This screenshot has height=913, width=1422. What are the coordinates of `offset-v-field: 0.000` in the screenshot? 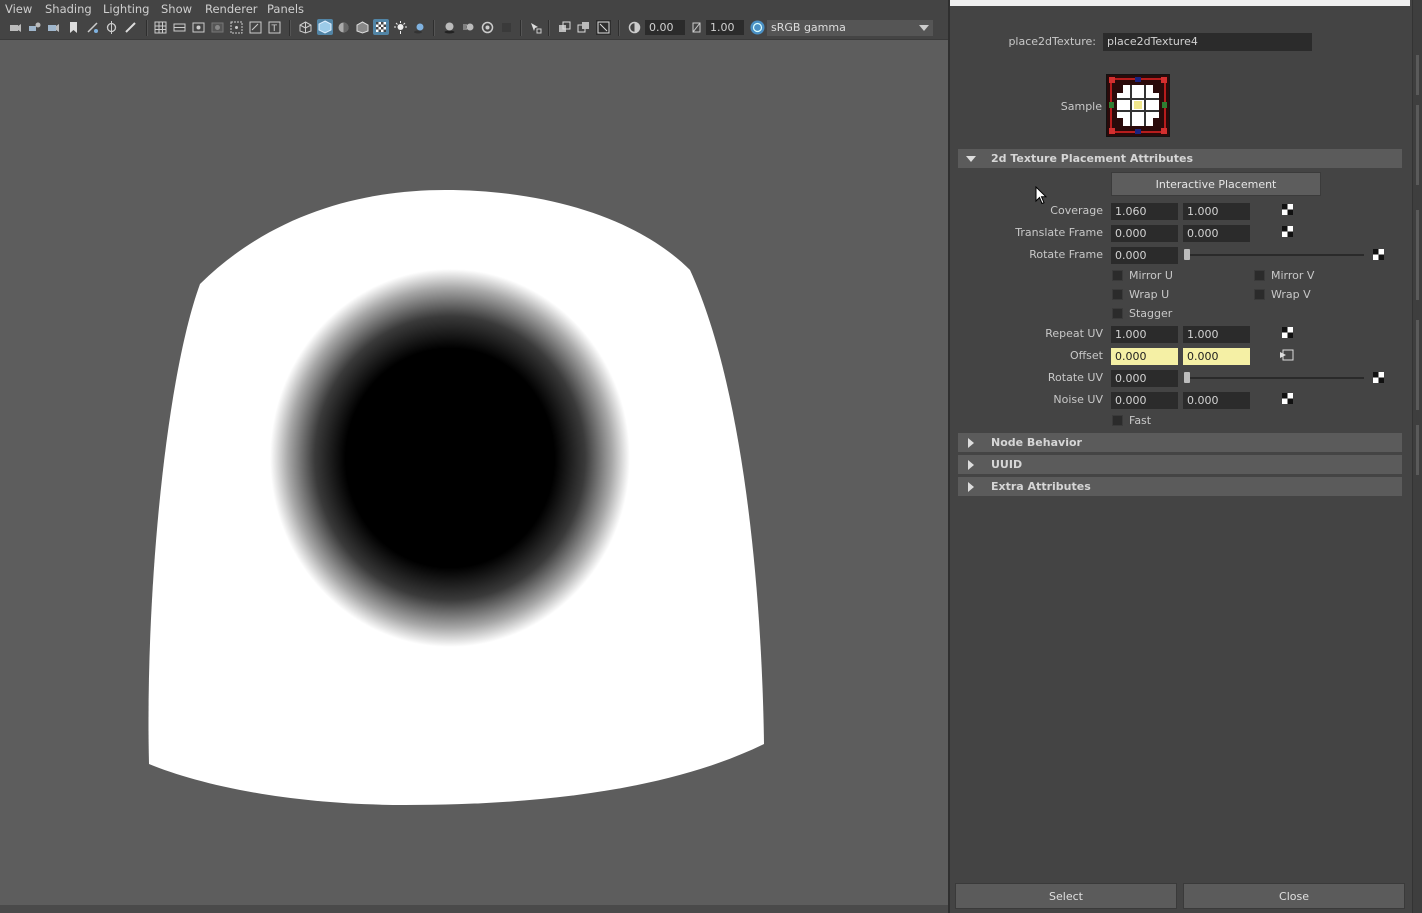 It's located at (1216, 356).